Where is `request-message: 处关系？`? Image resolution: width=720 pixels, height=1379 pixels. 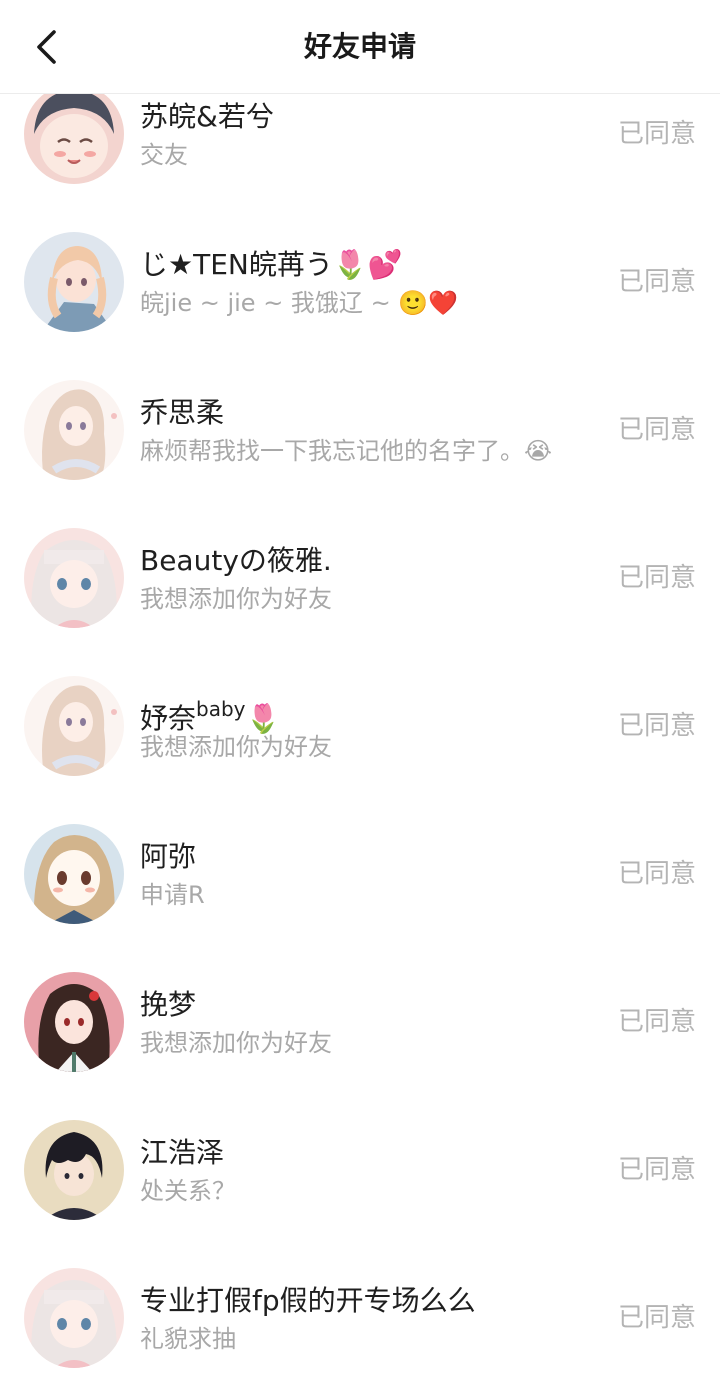
request-message: 处关系？ is located at coordinates (188, 1191).